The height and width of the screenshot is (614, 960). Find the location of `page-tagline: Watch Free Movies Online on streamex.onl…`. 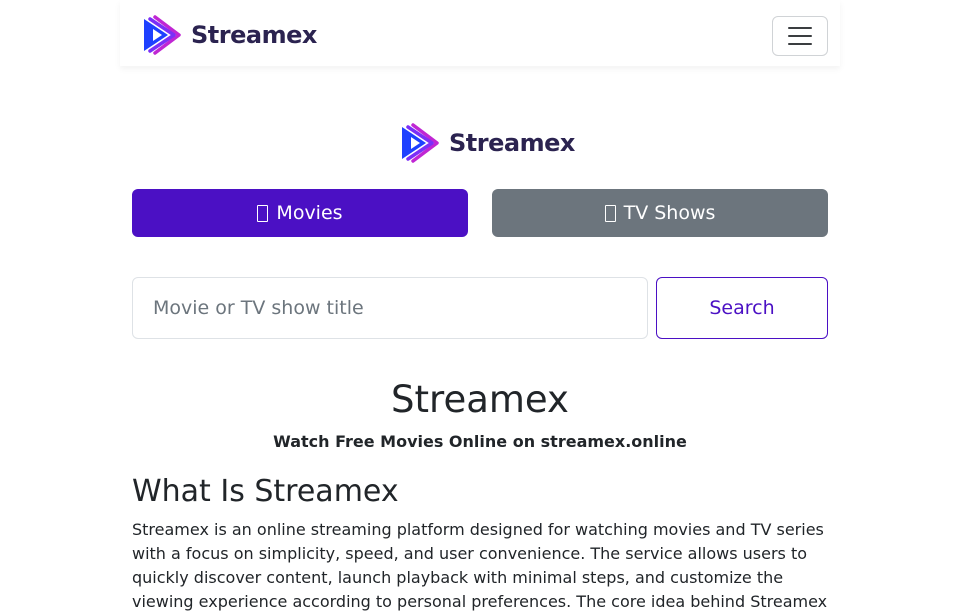

page-tagline: Watch Free Movies Online on streamex.onl… is located at coordinates (480, 441).